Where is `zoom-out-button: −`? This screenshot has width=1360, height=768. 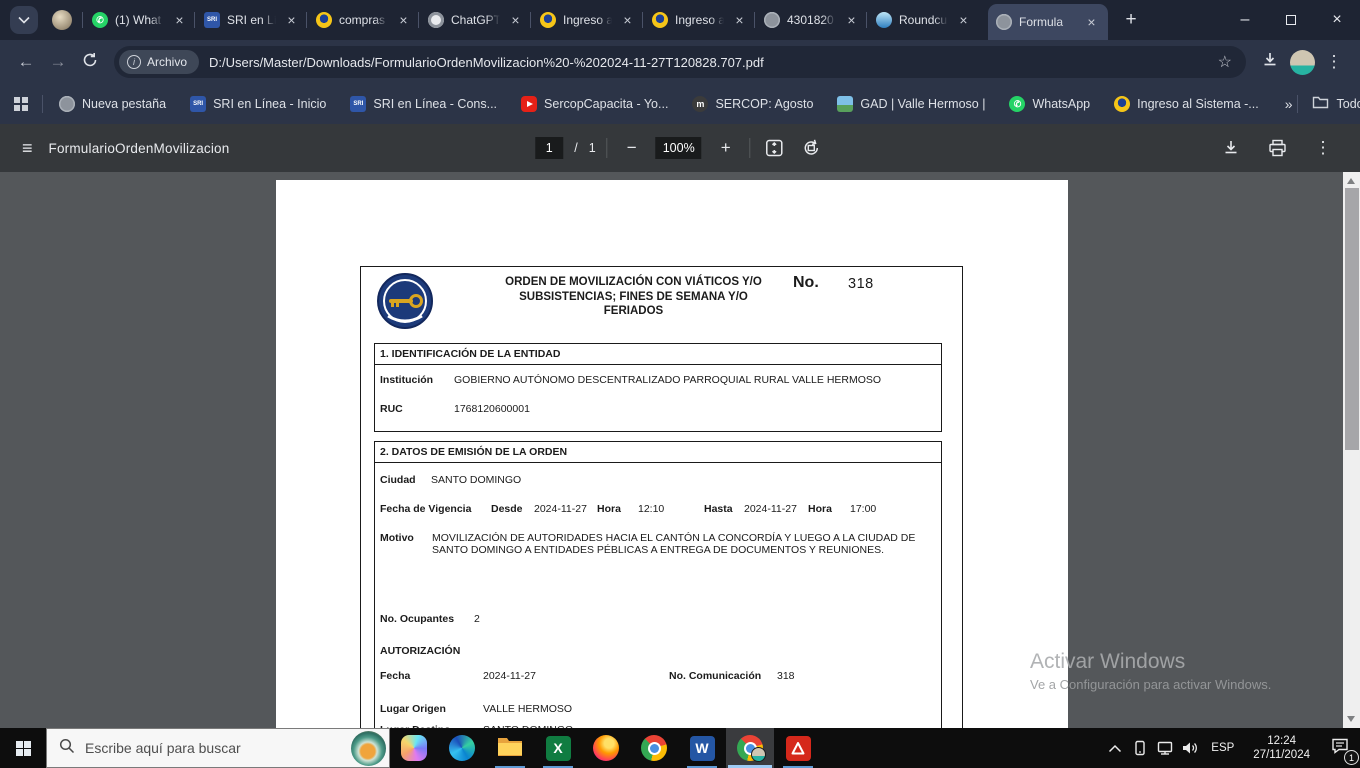
zoom-out-button: − is located at coordinates (632, 148).